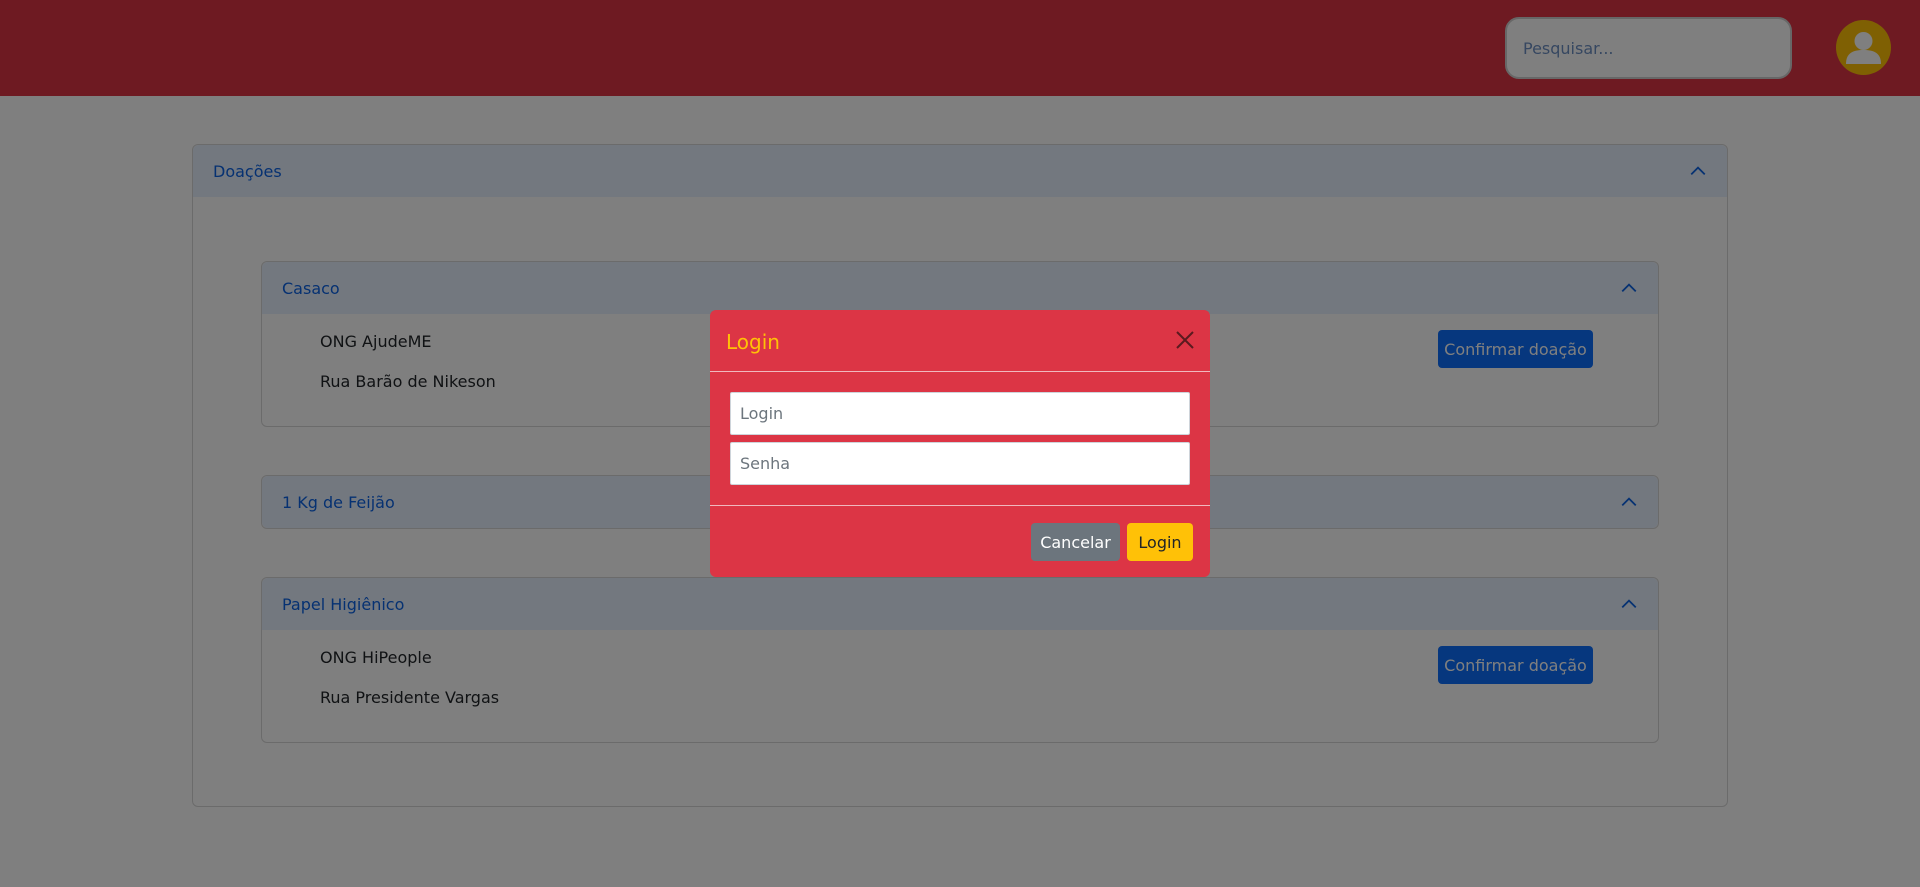  I want to click on close-icon, so click(1185, 340).